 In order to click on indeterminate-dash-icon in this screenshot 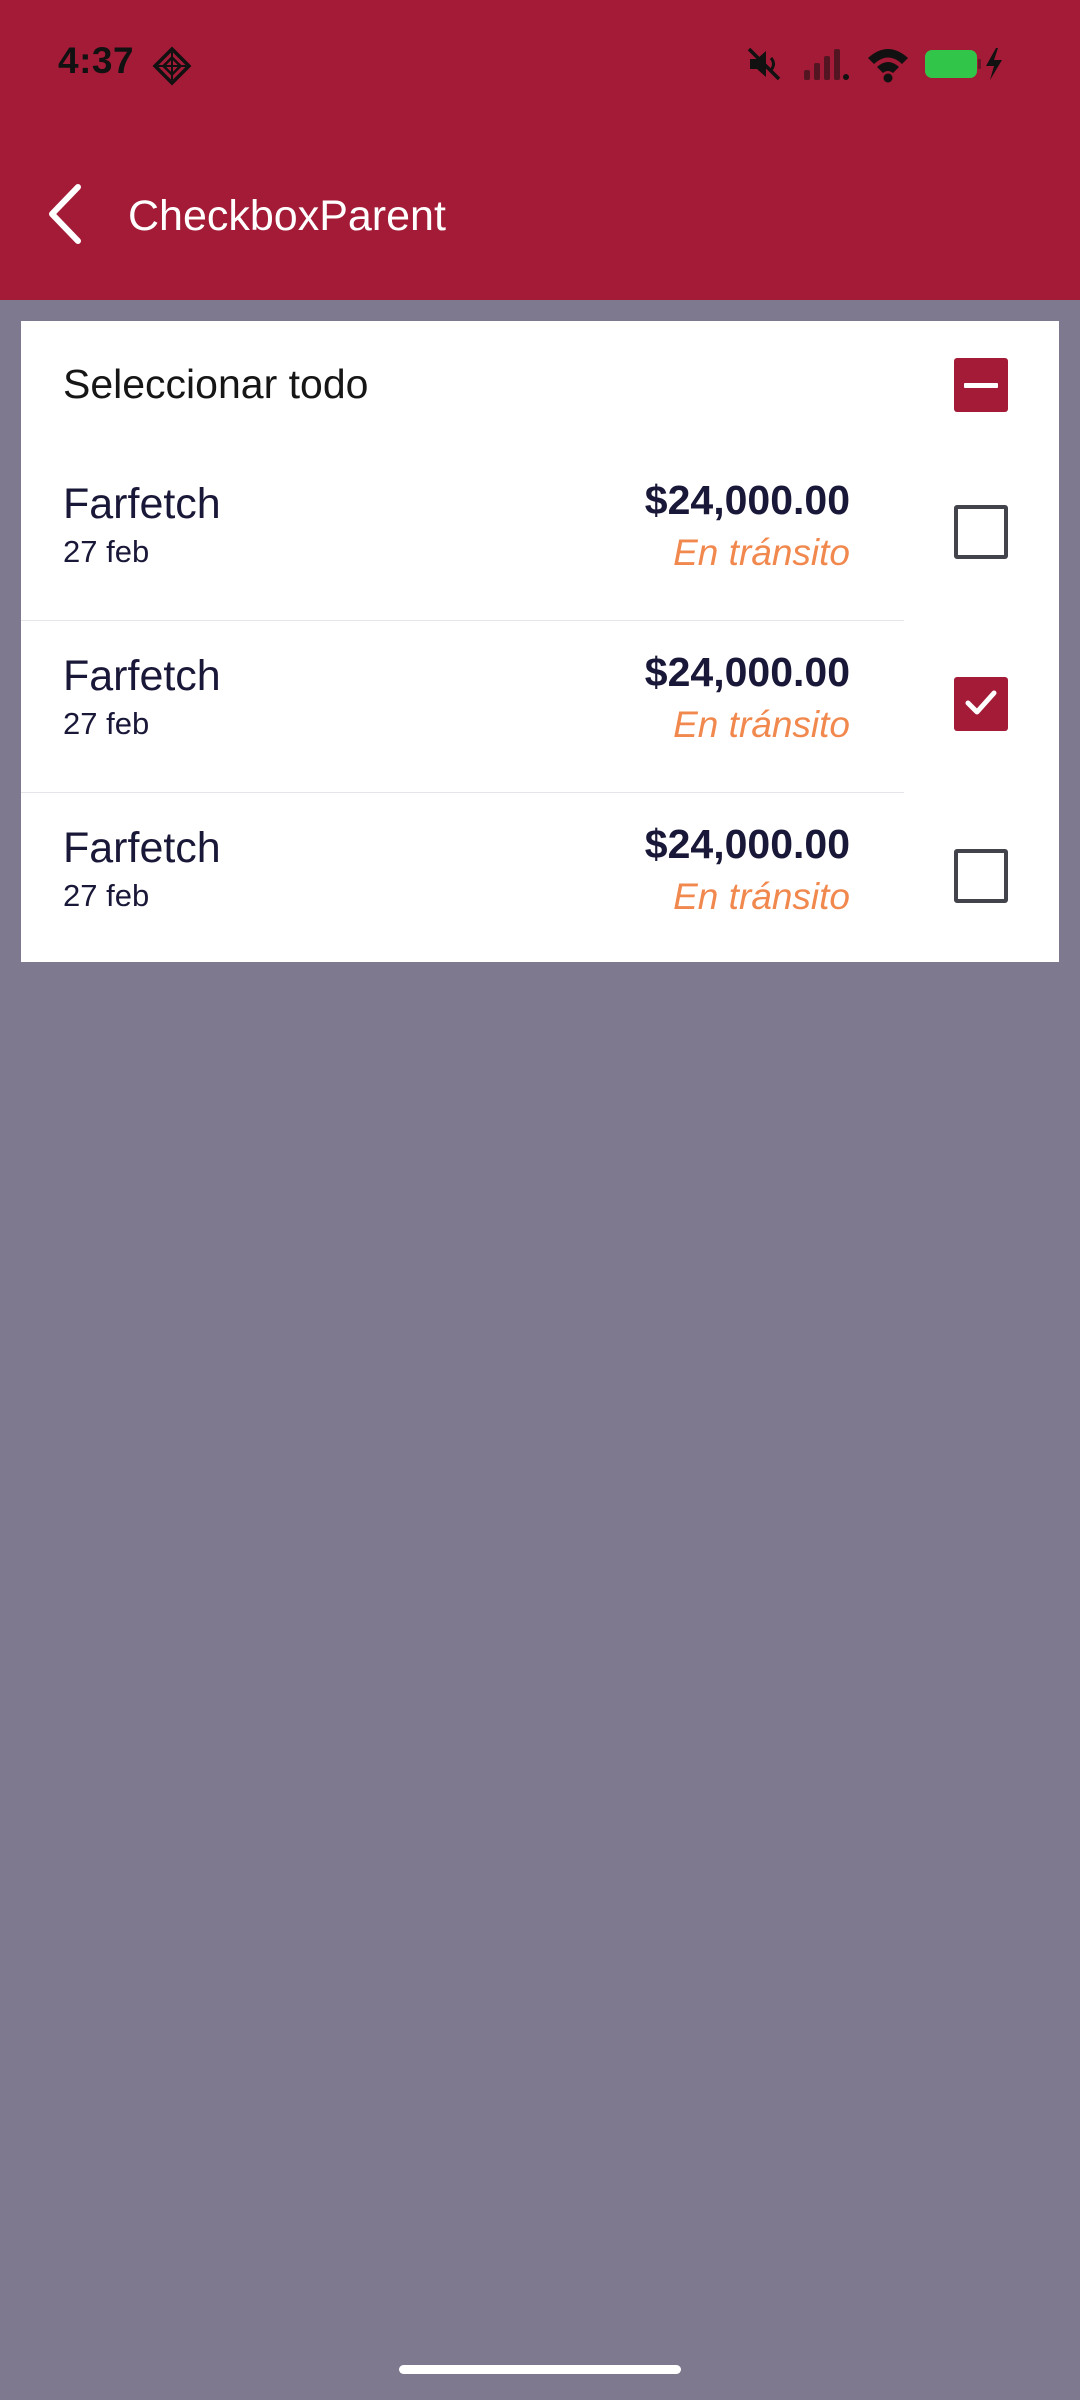, I will do `click(981, 385)`.